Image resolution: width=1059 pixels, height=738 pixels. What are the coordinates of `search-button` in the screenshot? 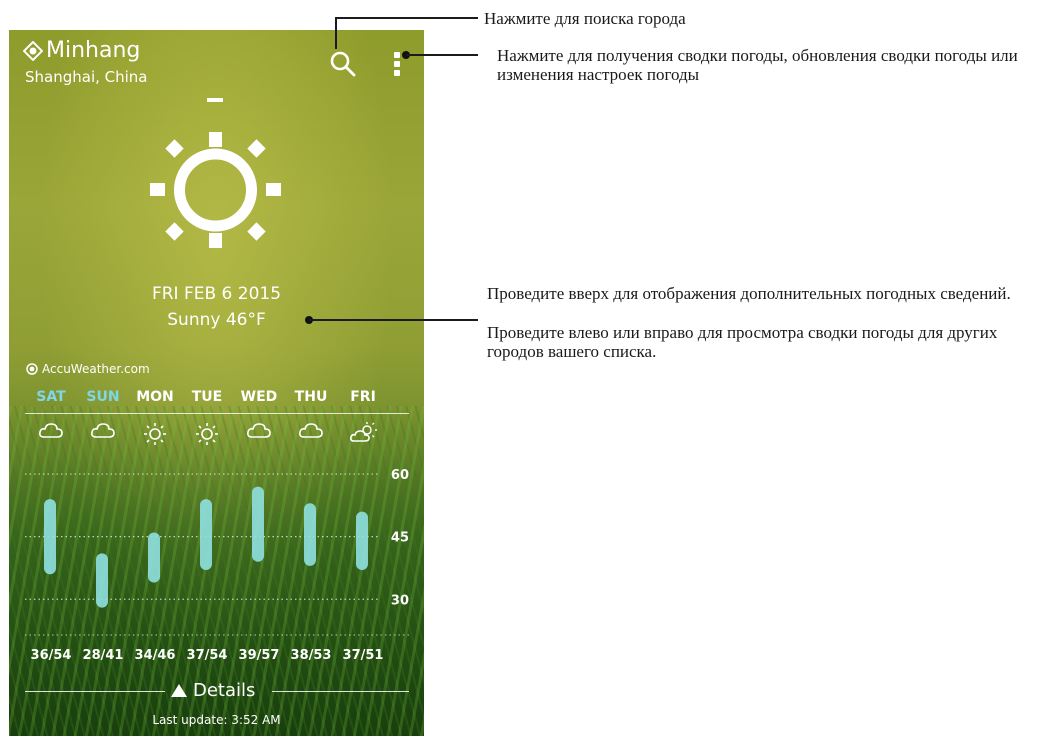 It's located at (342, 63).